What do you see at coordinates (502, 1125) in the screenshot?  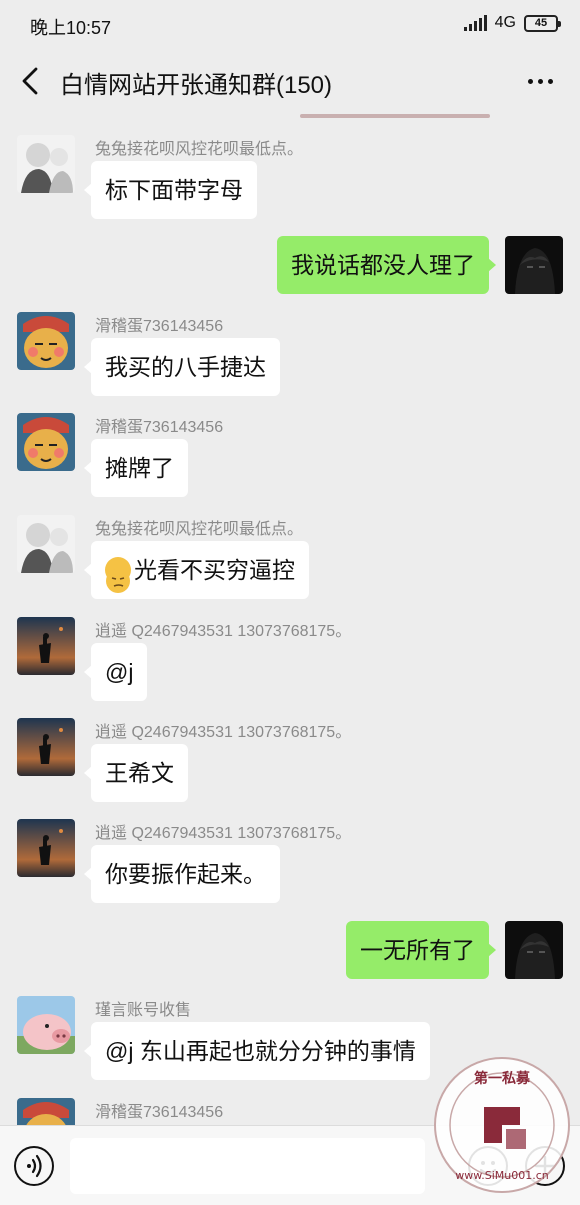 I see `watermark-seal: 第一私募 www.SiMu001.cn` at bounding box center [502, 1125].